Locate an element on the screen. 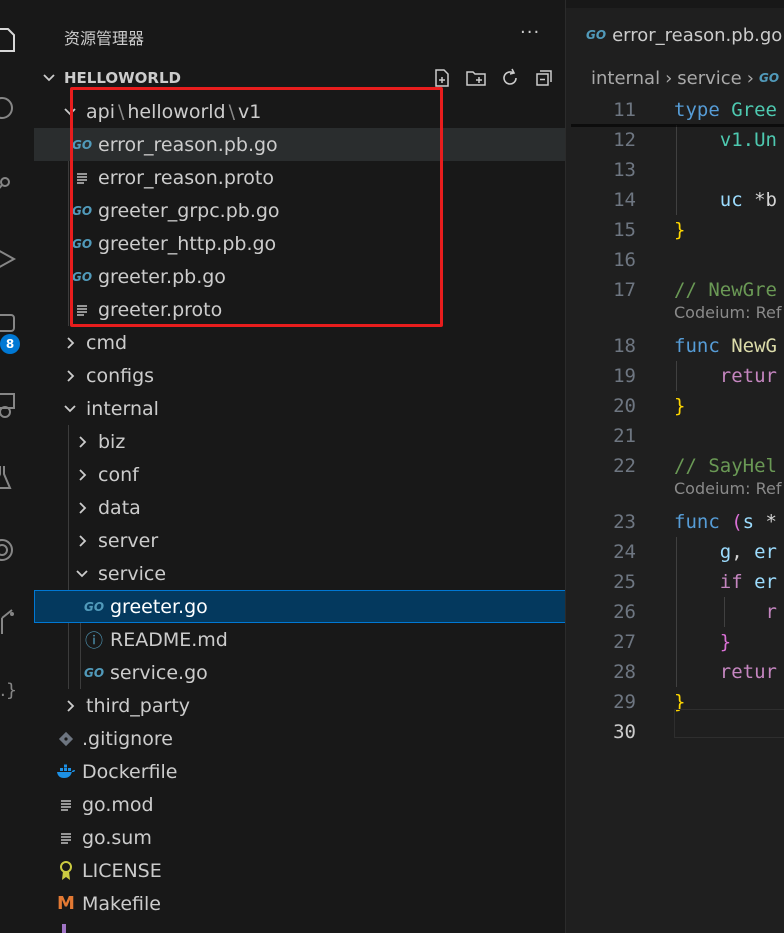 This screenshot has width=784, height=933. code-token: s is located at coordinates (754, 522).